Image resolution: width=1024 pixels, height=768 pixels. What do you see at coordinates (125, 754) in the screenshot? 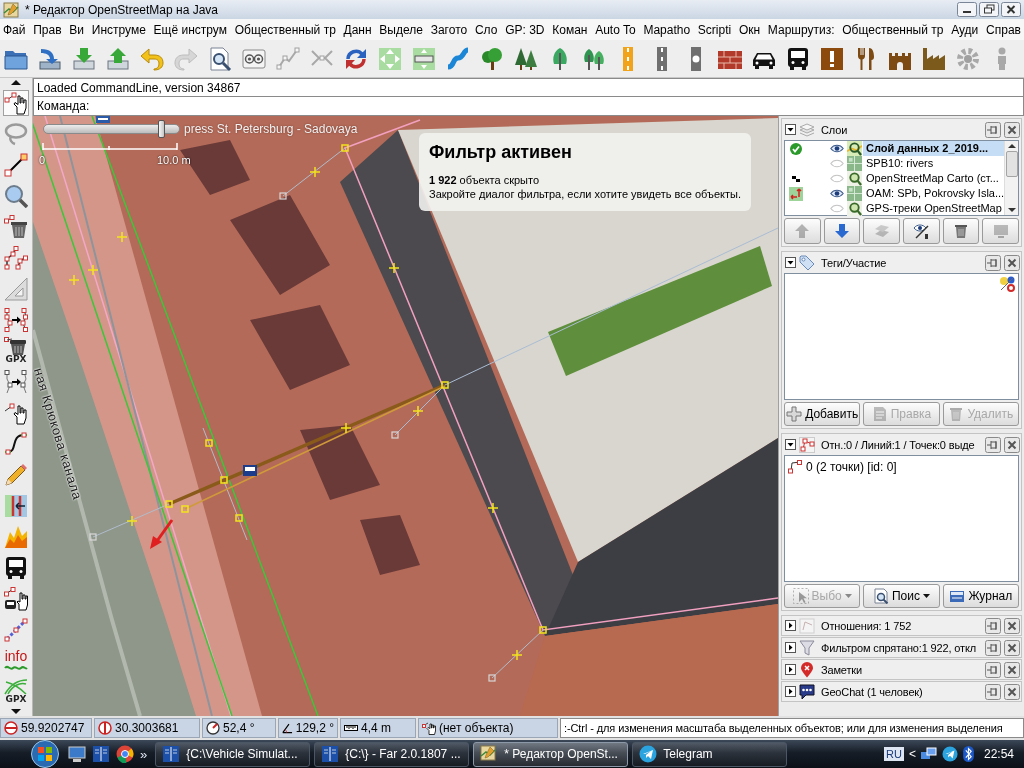
I see `browser-icon` at bounding box center [125, 754].